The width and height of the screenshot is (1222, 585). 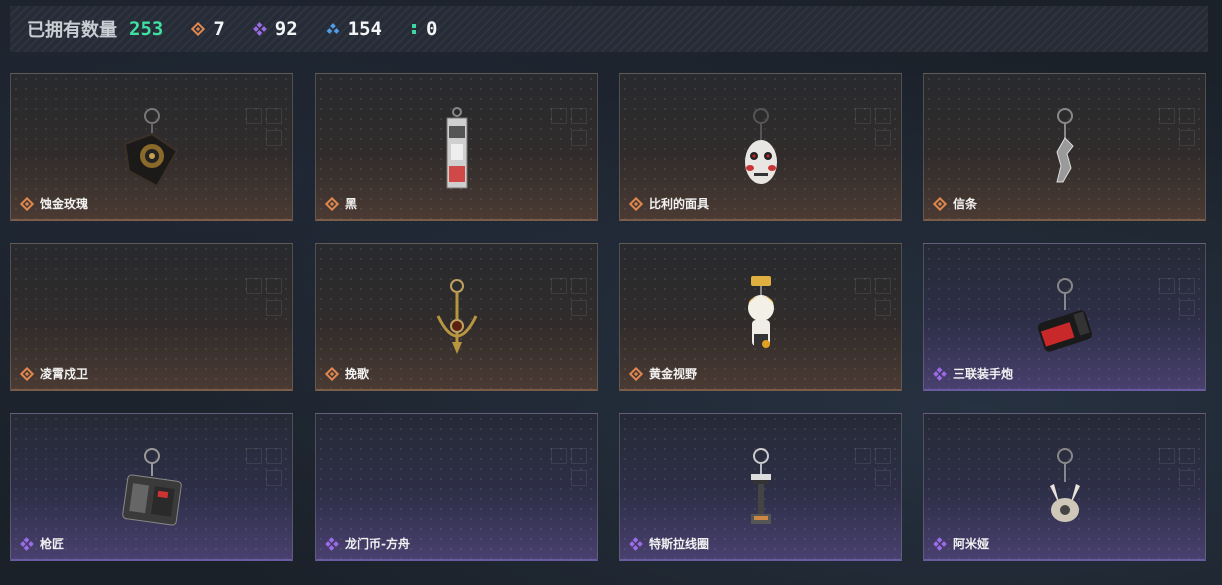 I want to click on tesla-coil-keychain-icon, so click(x=760, y=486).